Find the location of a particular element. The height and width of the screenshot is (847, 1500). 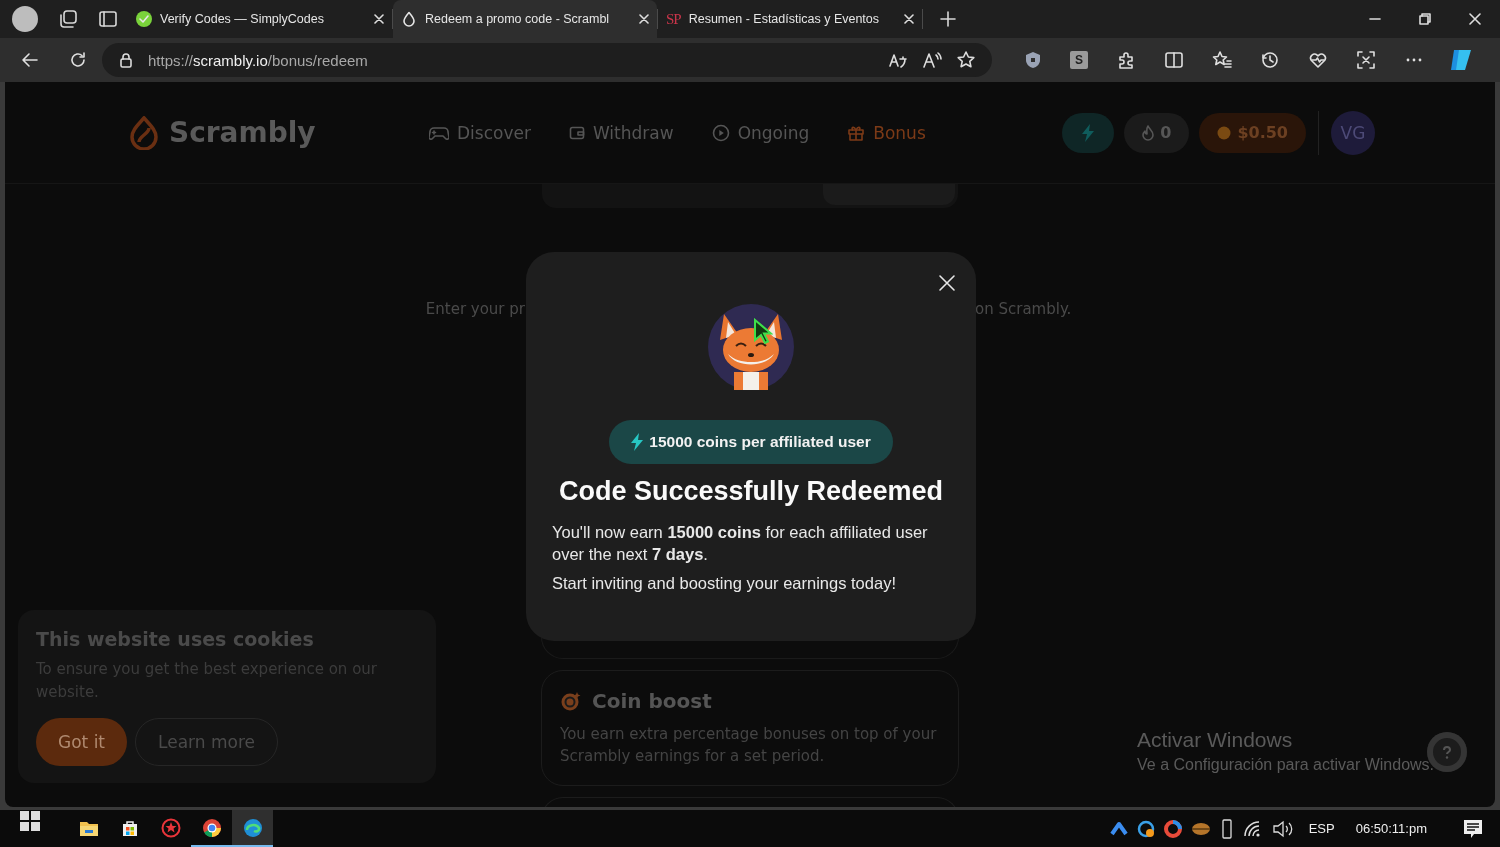

fire-icon is located at coordinates (1148, 132).